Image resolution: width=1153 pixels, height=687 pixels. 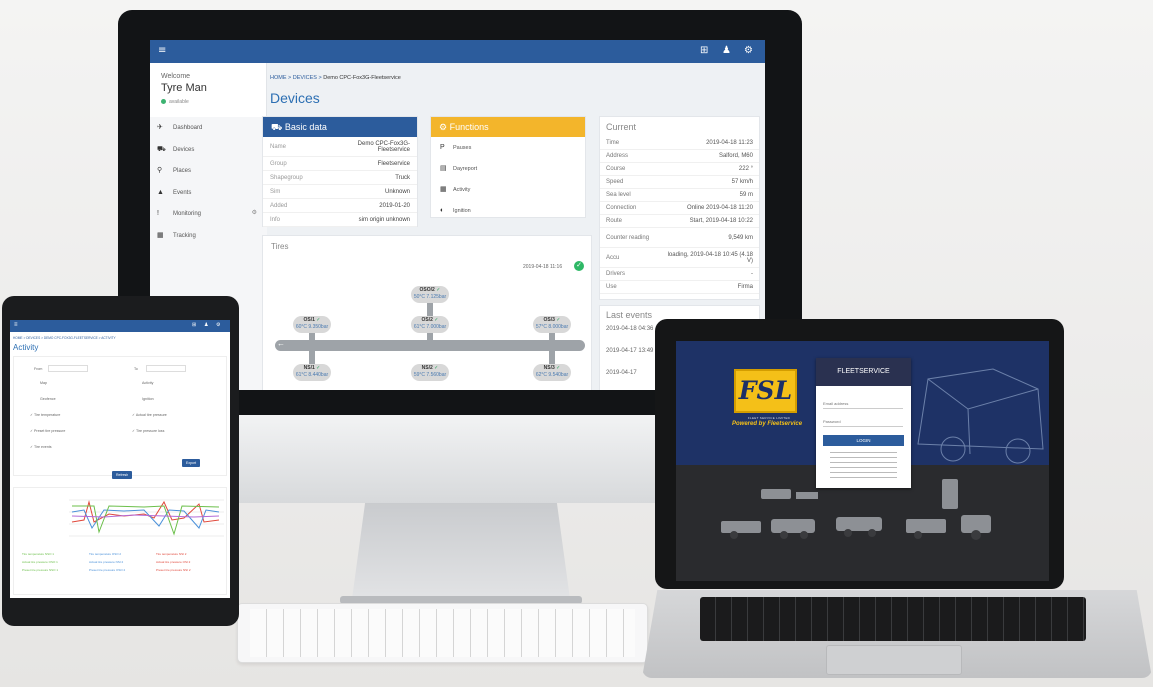 I want to click on tire-ns1: NS/1 ✓ 61°C 8.440bar, so click(x=312, y=372).